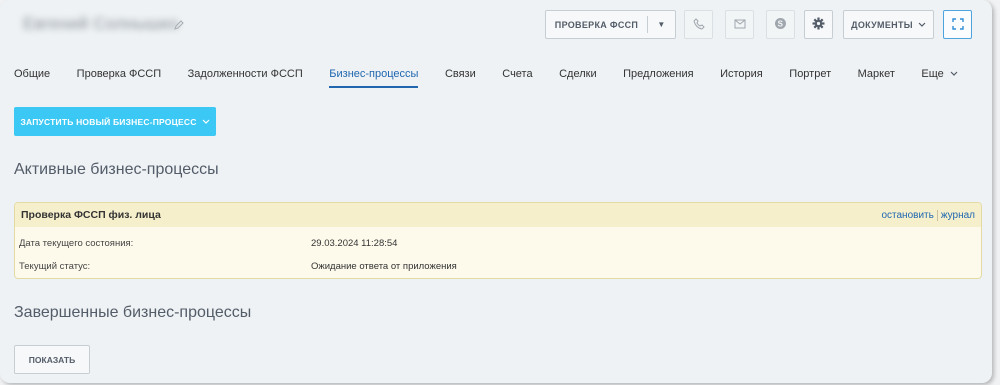 This screenshot has height=385, width=1000. What do you see at coordinates (741, 77) in the screenshot?
I see `tab-history: История` at bounding box center [741, 77].